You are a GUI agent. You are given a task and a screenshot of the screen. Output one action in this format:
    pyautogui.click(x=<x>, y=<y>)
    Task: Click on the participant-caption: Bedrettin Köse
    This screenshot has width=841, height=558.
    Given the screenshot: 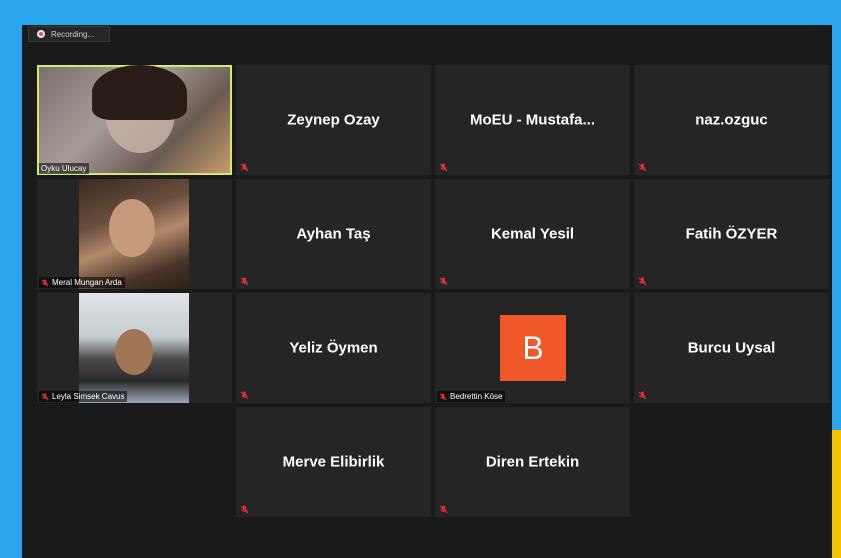 What is the action you would take?
    pyautogui.click(x=471, y=396)
    